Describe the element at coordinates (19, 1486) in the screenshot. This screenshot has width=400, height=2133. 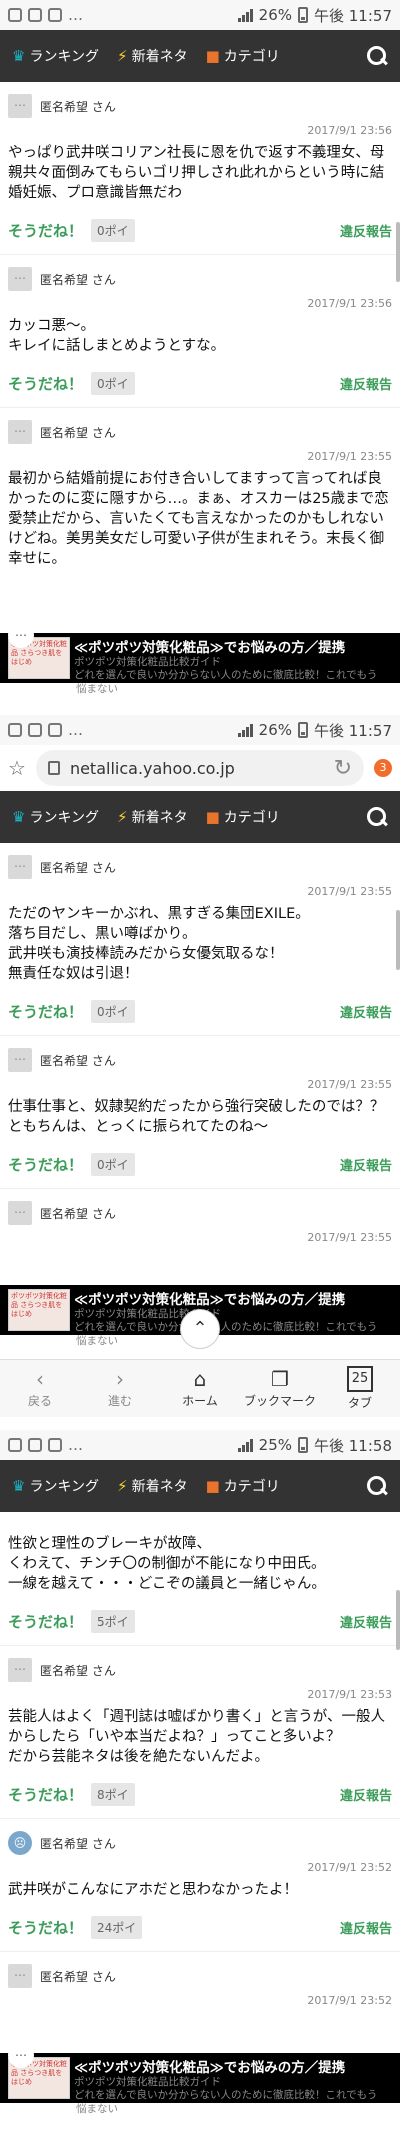
I see `crown-icon: ♛` at that location.